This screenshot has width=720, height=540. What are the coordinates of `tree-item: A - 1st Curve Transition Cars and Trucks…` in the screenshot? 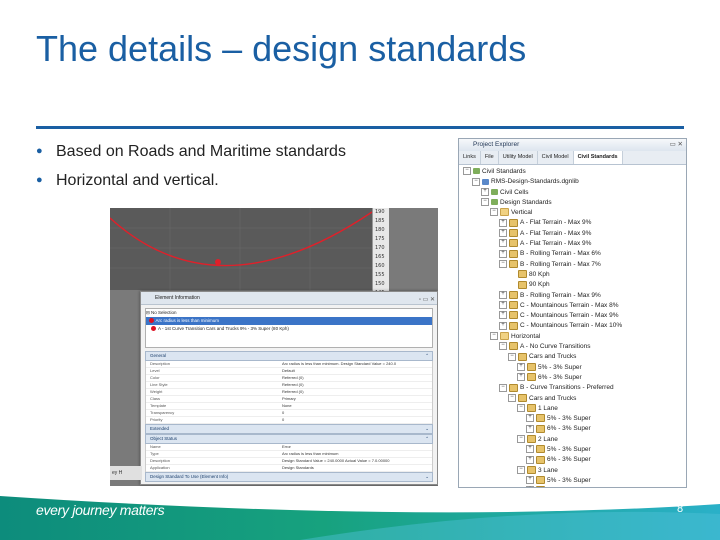 It's located at (289, 329).